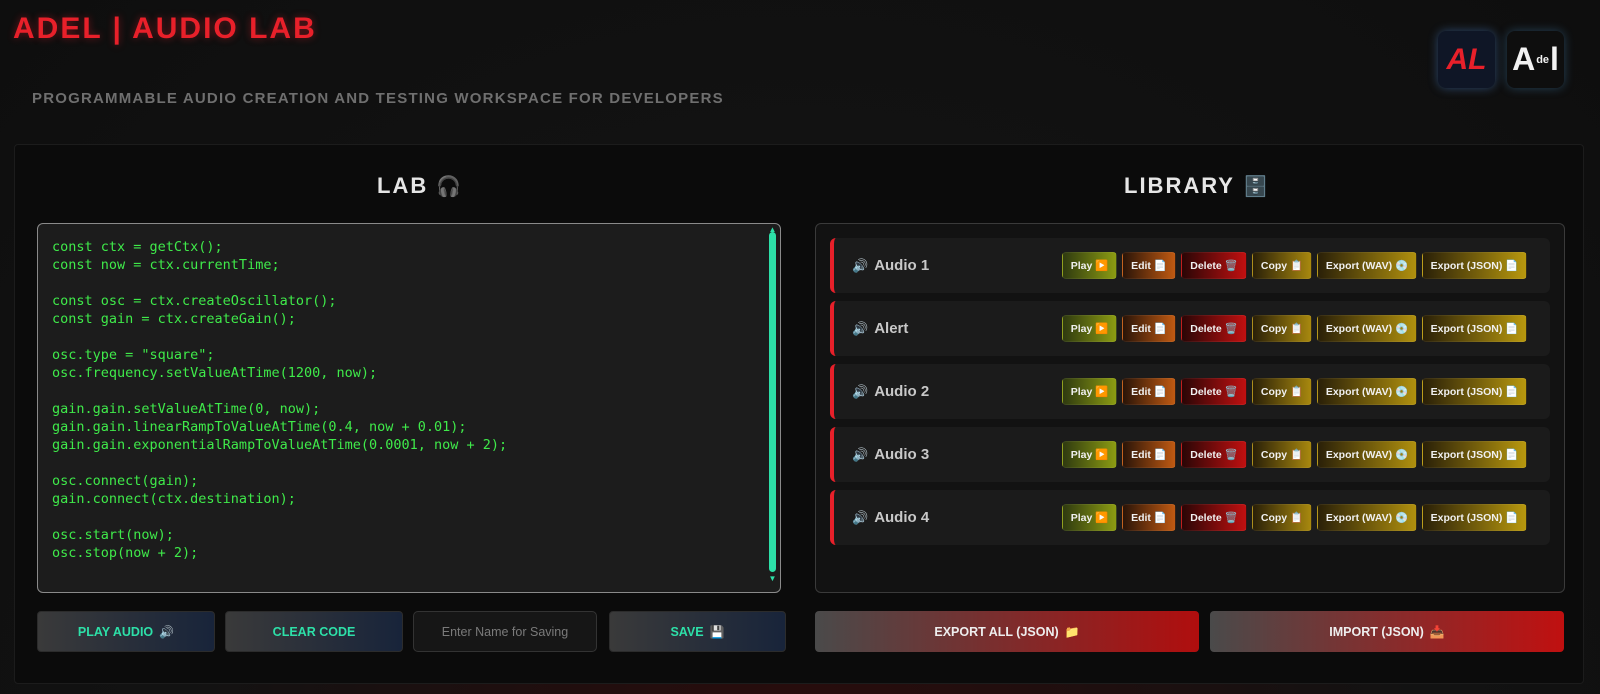 The image size is (1600, 694). Describe the element at coordinates (891, 328) in the screenshot. I see `library-item-label: Alert` at that location.